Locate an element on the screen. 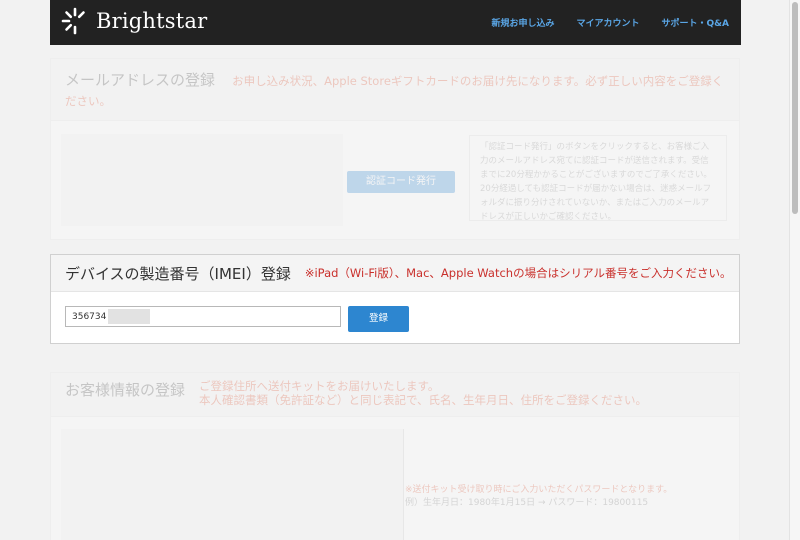 This screenshot has width=800, height=540. imei-section-title: デバイスの製造番号（IMEI）登録 is located at coordinates (178, 273).